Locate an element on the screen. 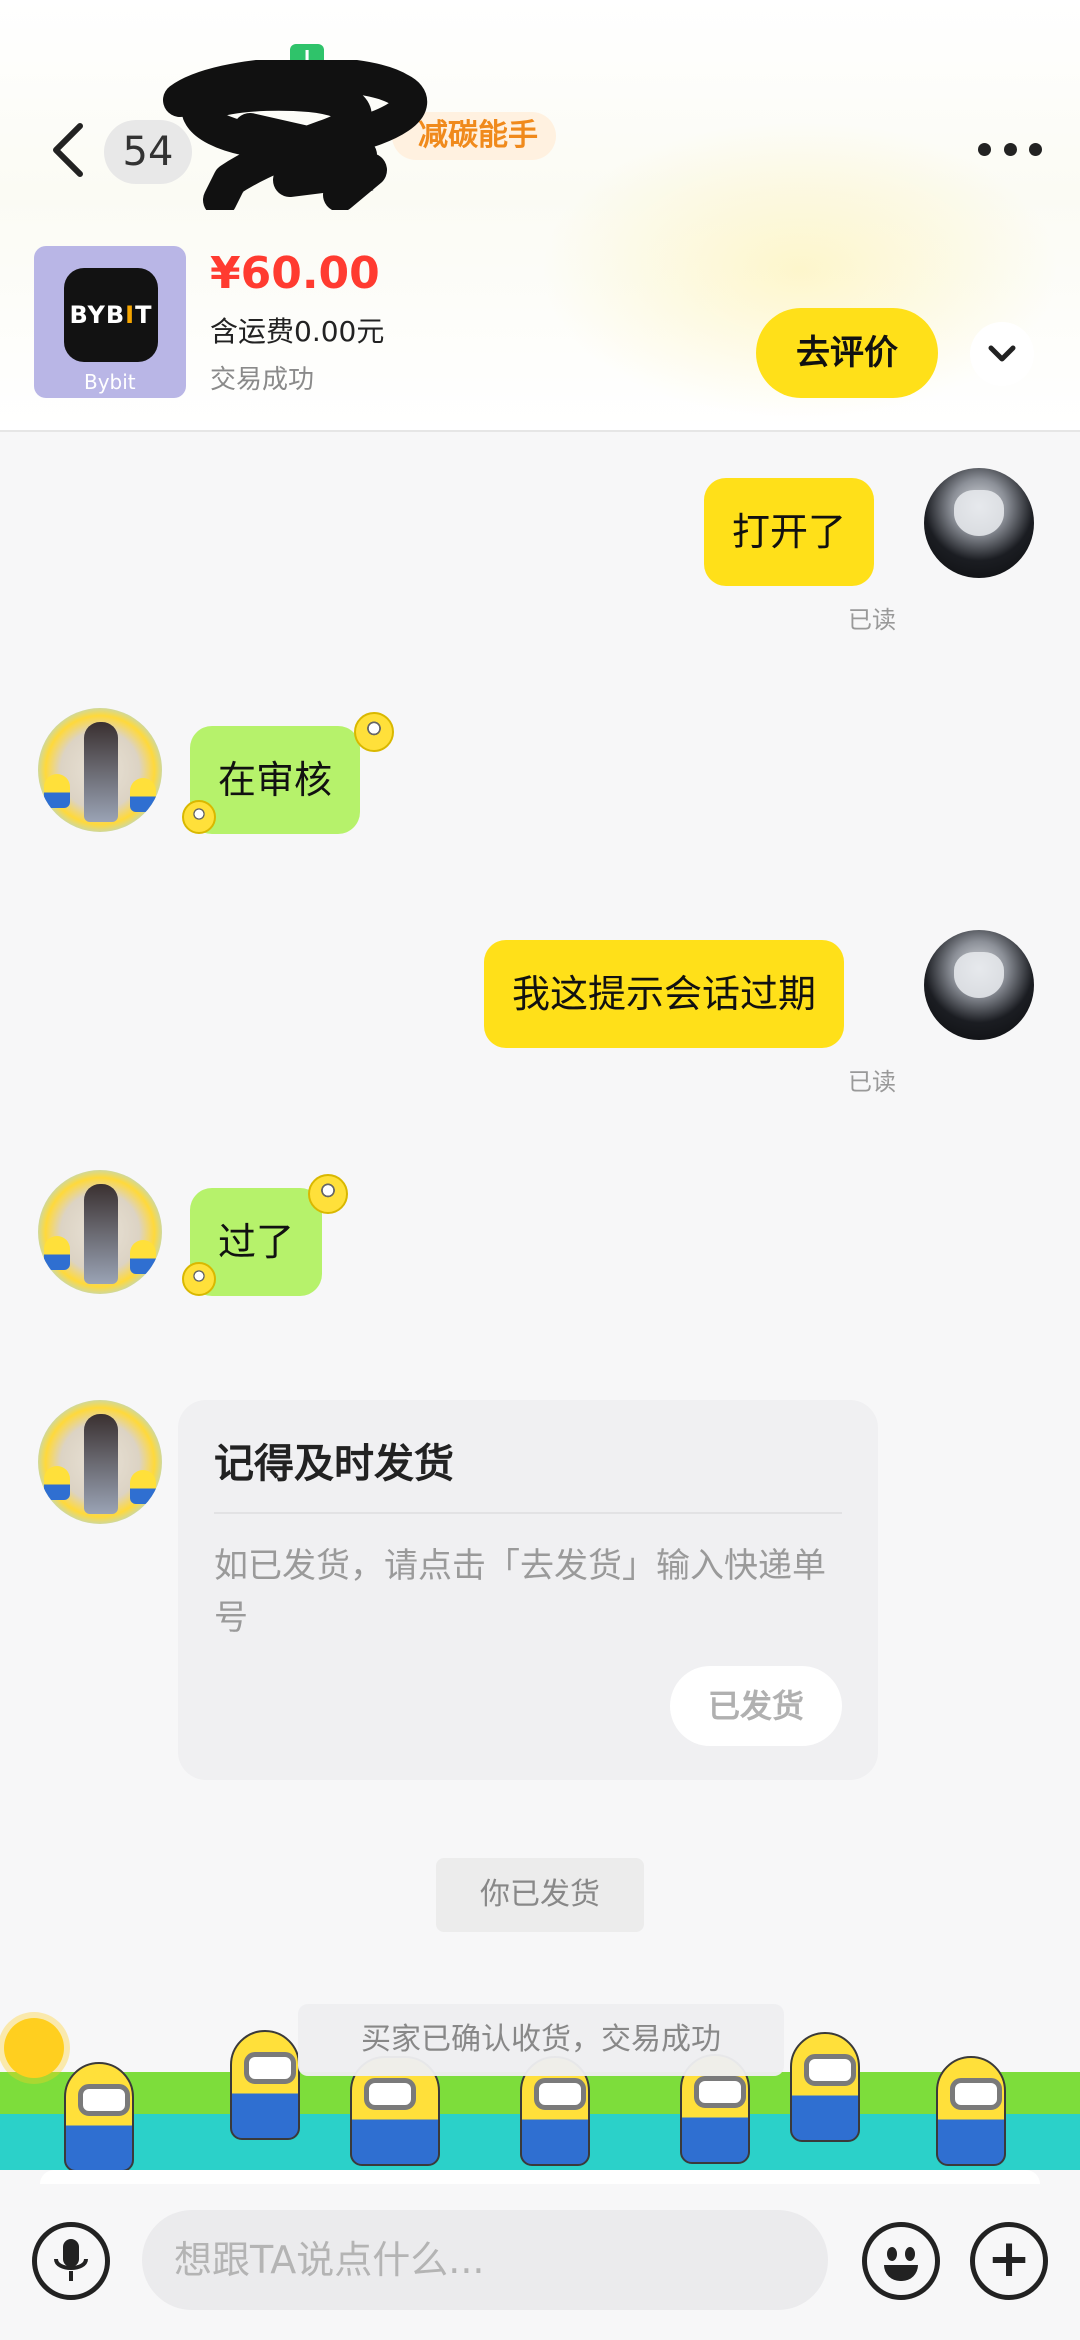  input-bar-edge is located at coordinates (540, 2177).